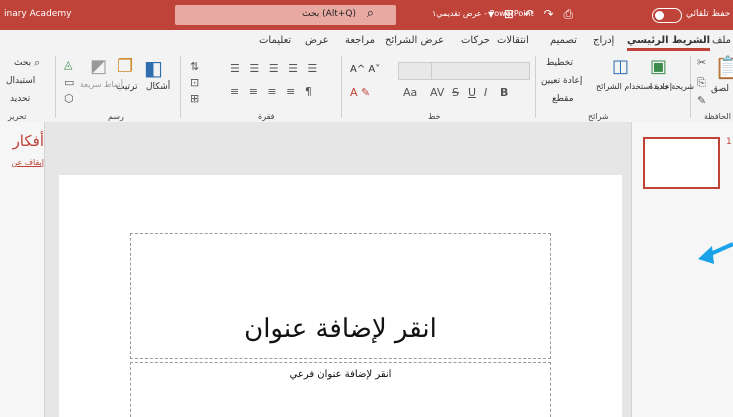  What do you see at coordinates (504, 92) in the screenshot?
I see `bold-button: B` at bounding box center [504, 92].